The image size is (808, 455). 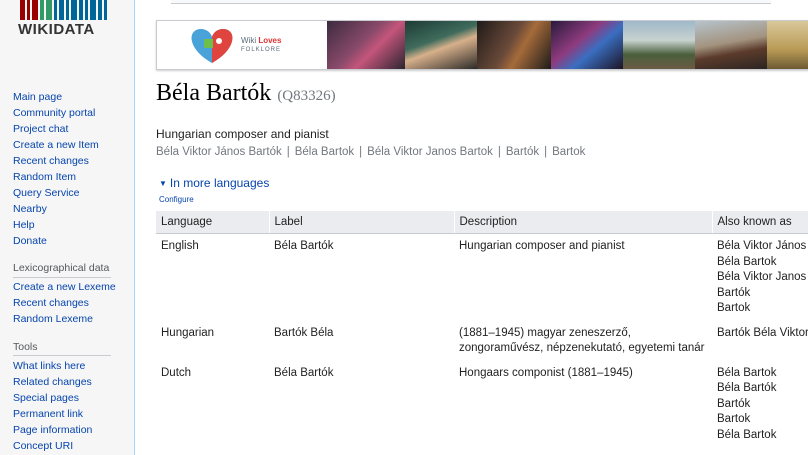 I want to click on column-header-label: Label, so click(x=362, y=222).